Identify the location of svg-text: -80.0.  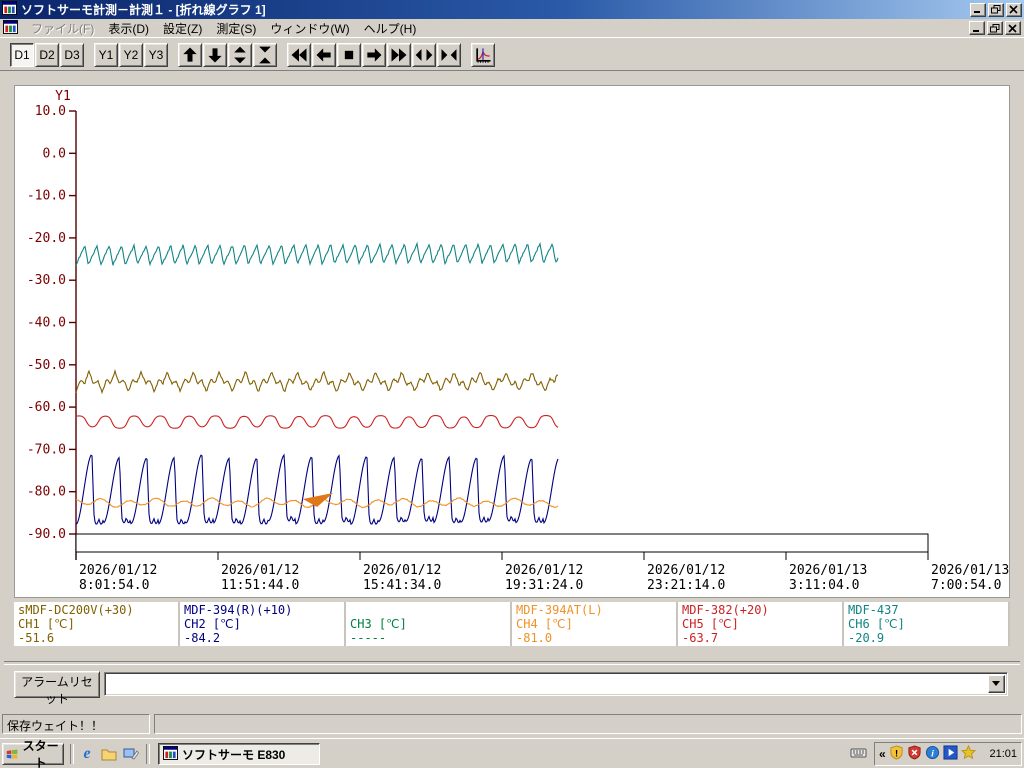
(46, 492).